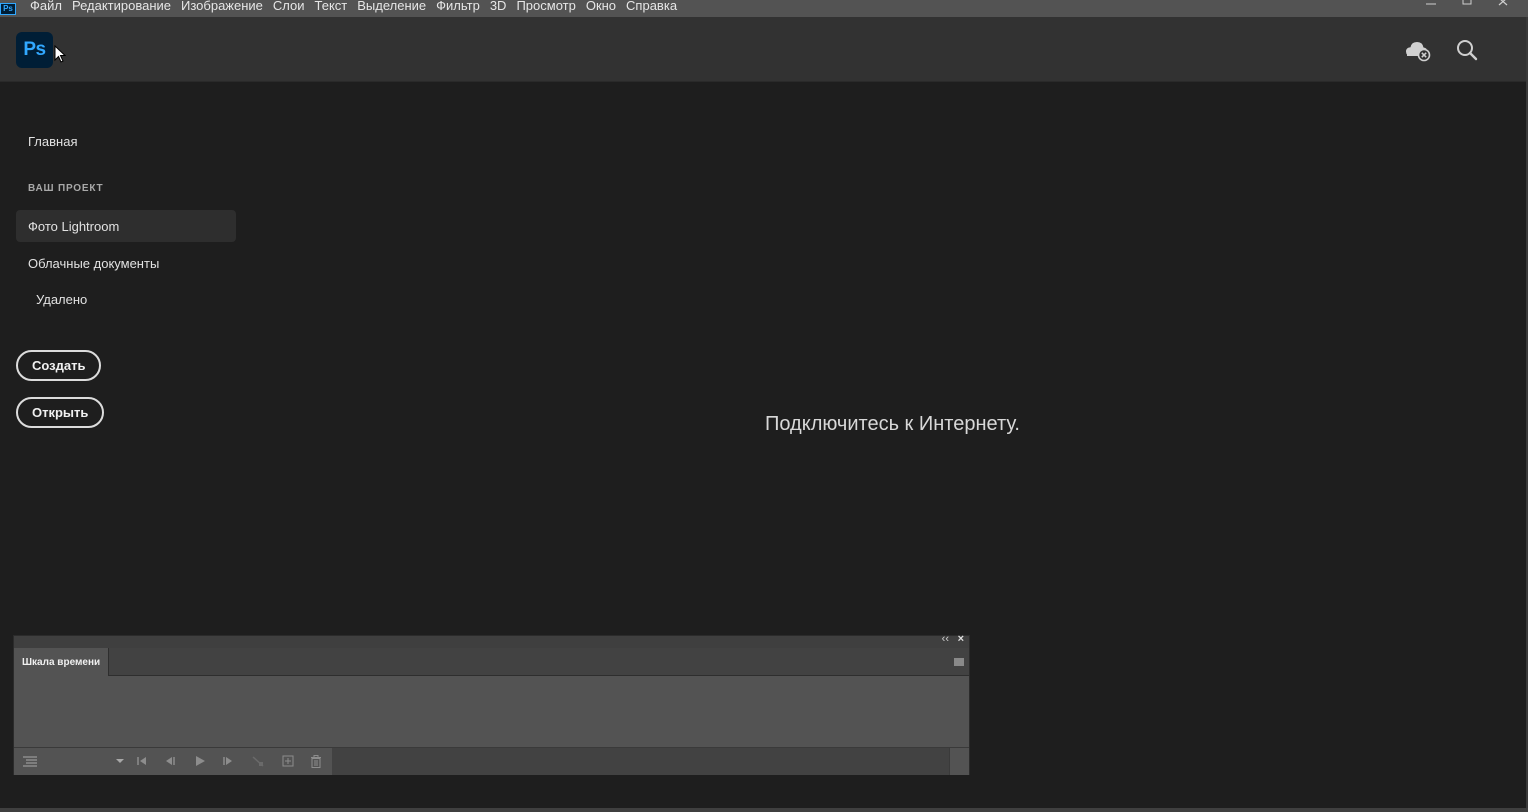 The height and width of the screenshot is (812, 1528). Describe the element at coordinates (66, 188) in the screenshot. I see `section-label-your-project: ВАШ ПРОЕКТ` at that location.